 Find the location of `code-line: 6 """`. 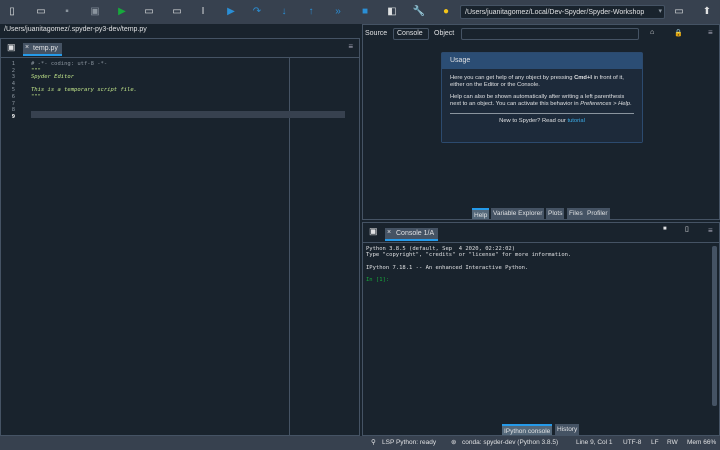

code-line: 6 """ is located at coordinates (69, 97).